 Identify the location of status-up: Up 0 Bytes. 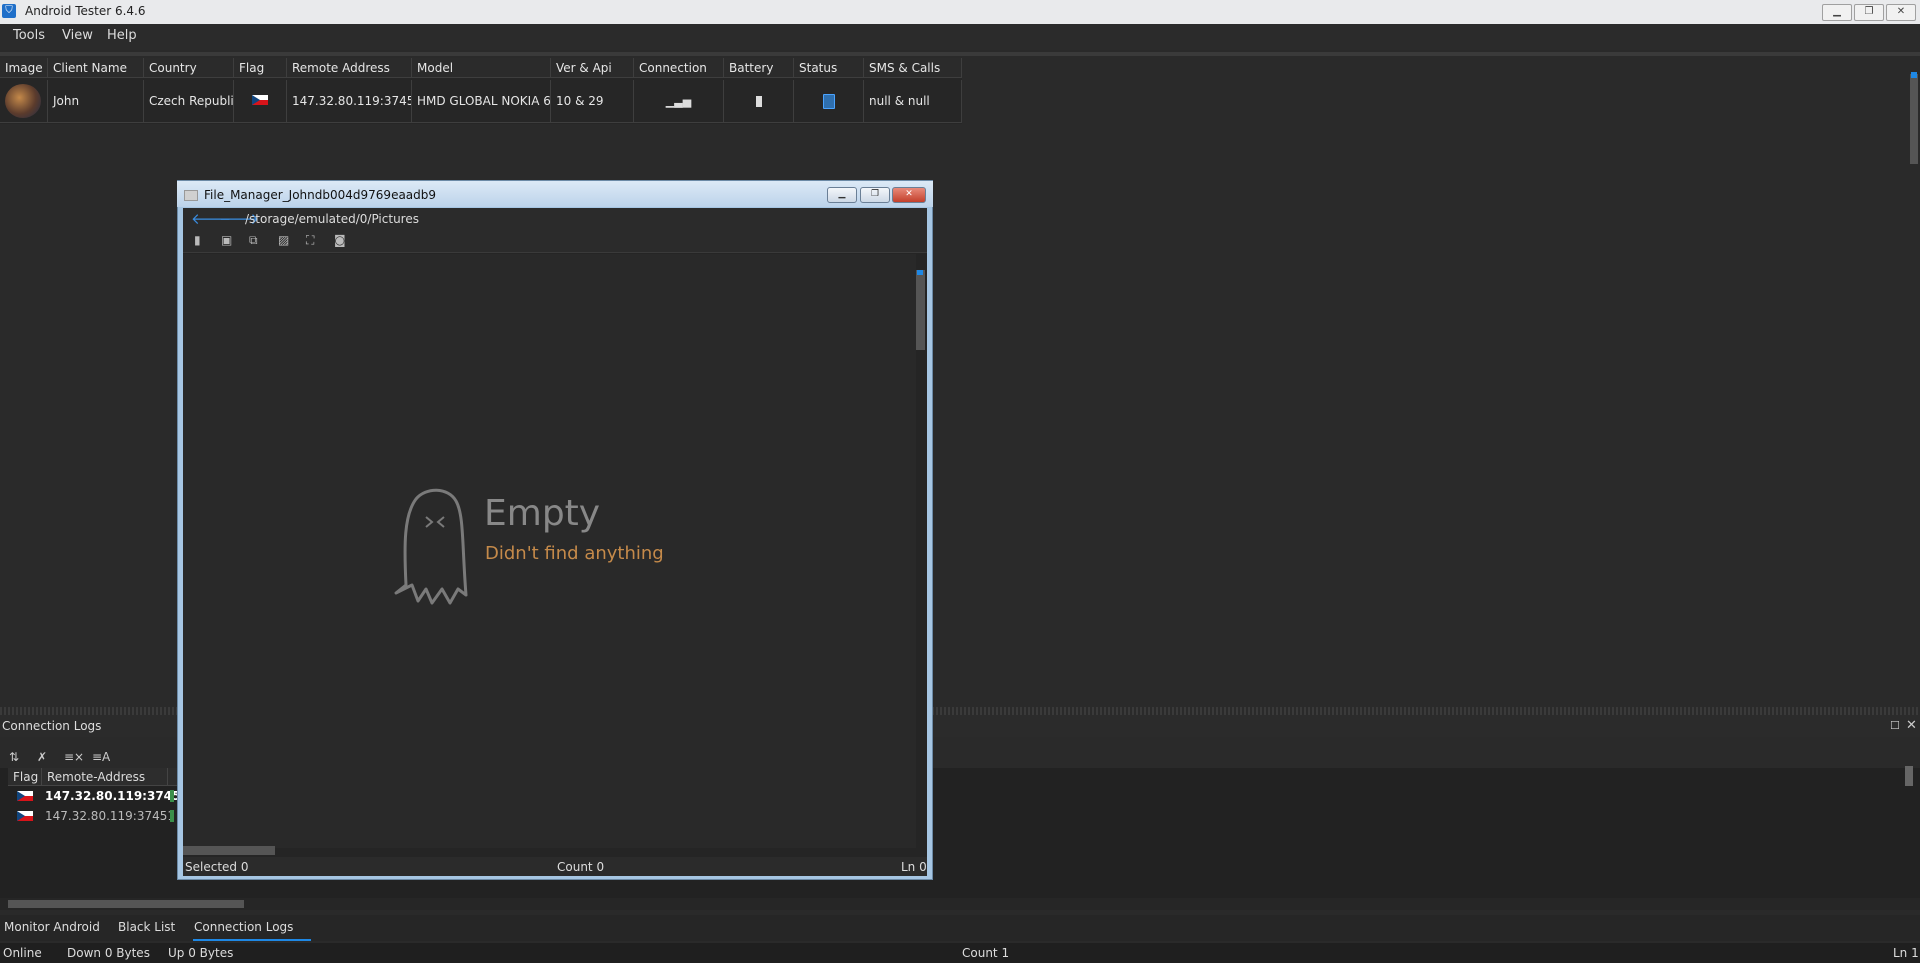
(201, 953).